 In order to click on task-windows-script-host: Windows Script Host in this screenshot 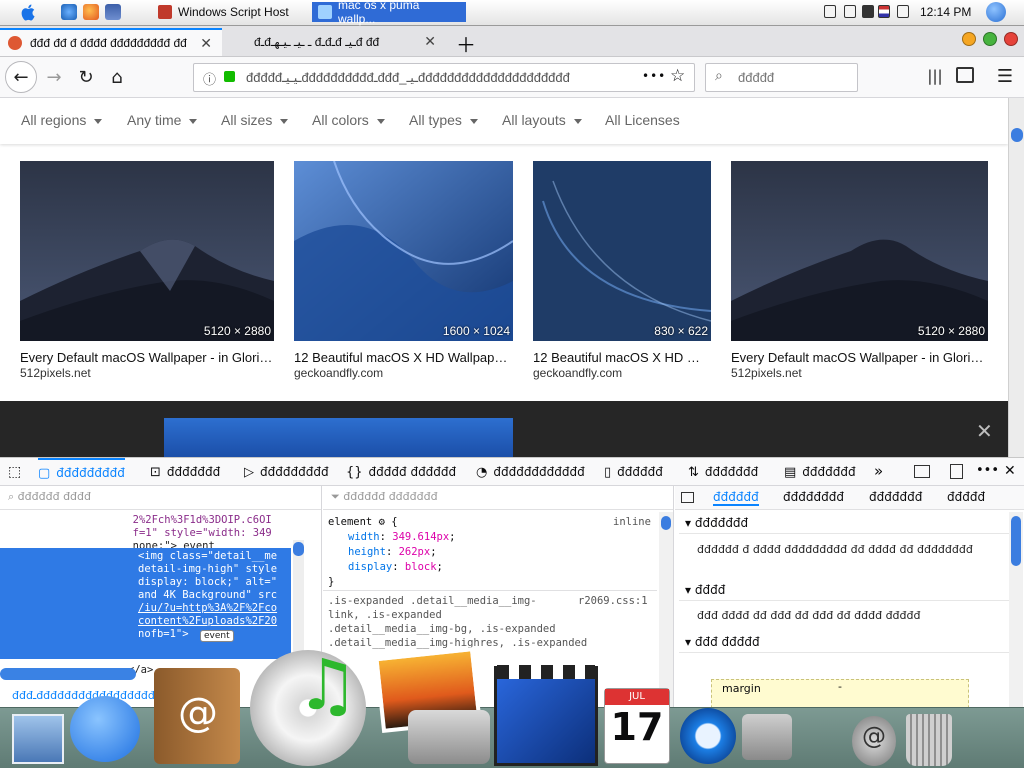, I will do `click(223, 12)`.